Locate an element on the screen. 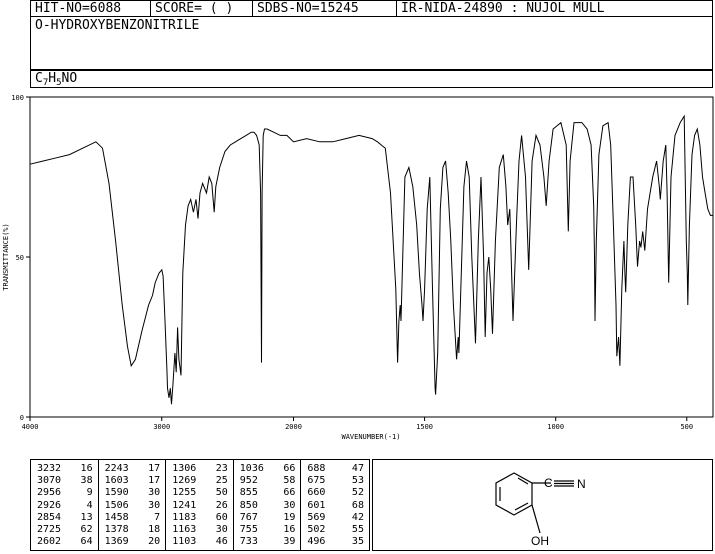 This screenshot has width=715, height=554. hydroxyl-bond is located at coordinates (536, 519).